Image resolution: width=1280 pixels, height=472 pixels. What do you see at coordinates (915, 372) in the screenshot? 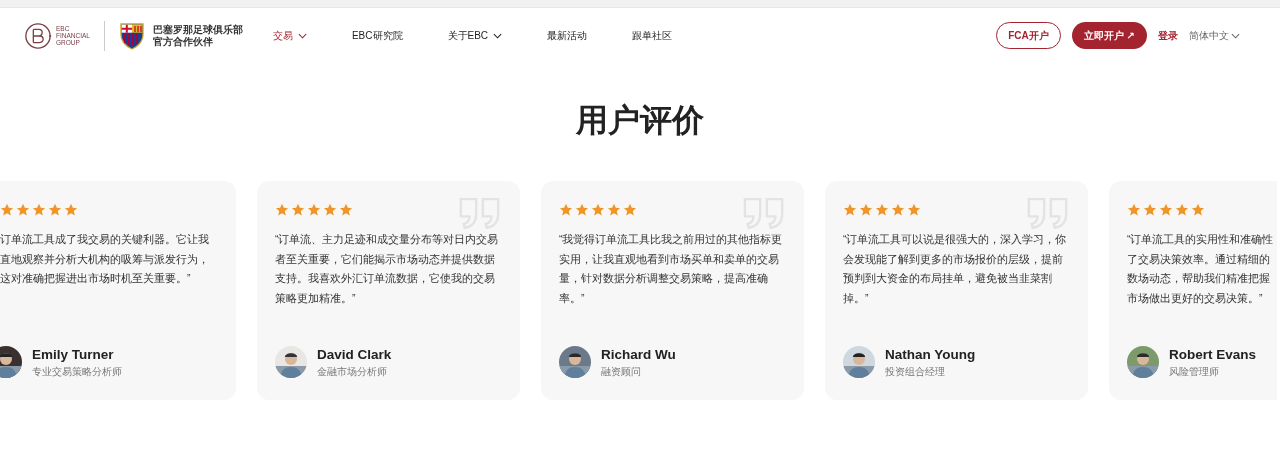
I see `reviewer-role: 投资组合经理` at bounding box center [915, 372].